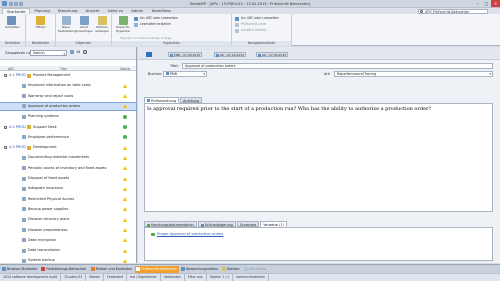  What do you see at coordinates (272, 54) in the screenshot?
I see `signoff-chip-3: AK - 07.04.2015` at bounding box center [272, 54].